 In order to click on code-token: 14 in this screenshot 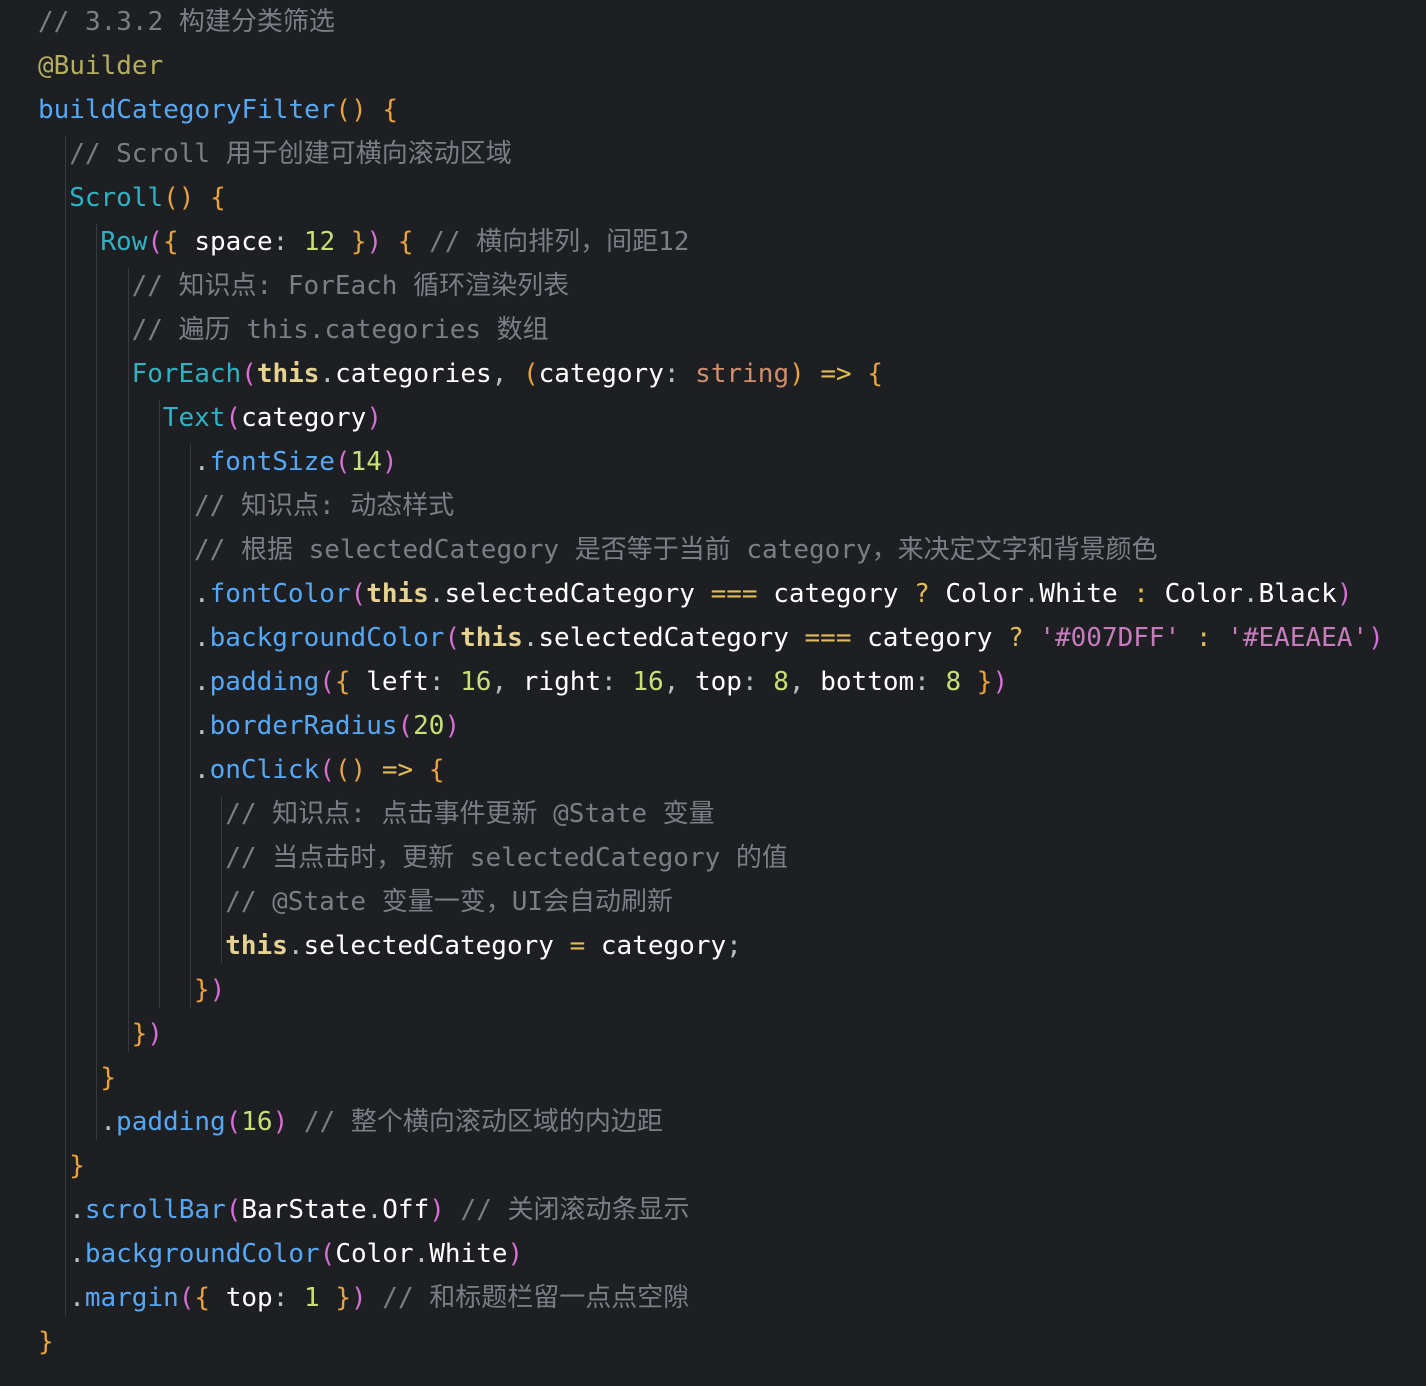, I will do `click(366, 462)`.